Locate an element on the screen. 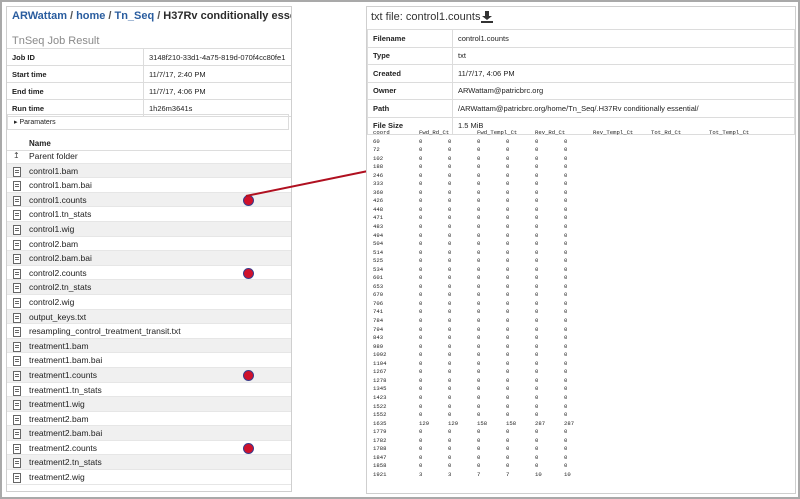 This screenshot has width=800, height=499. download-icon is located at coordinates (487, 17).